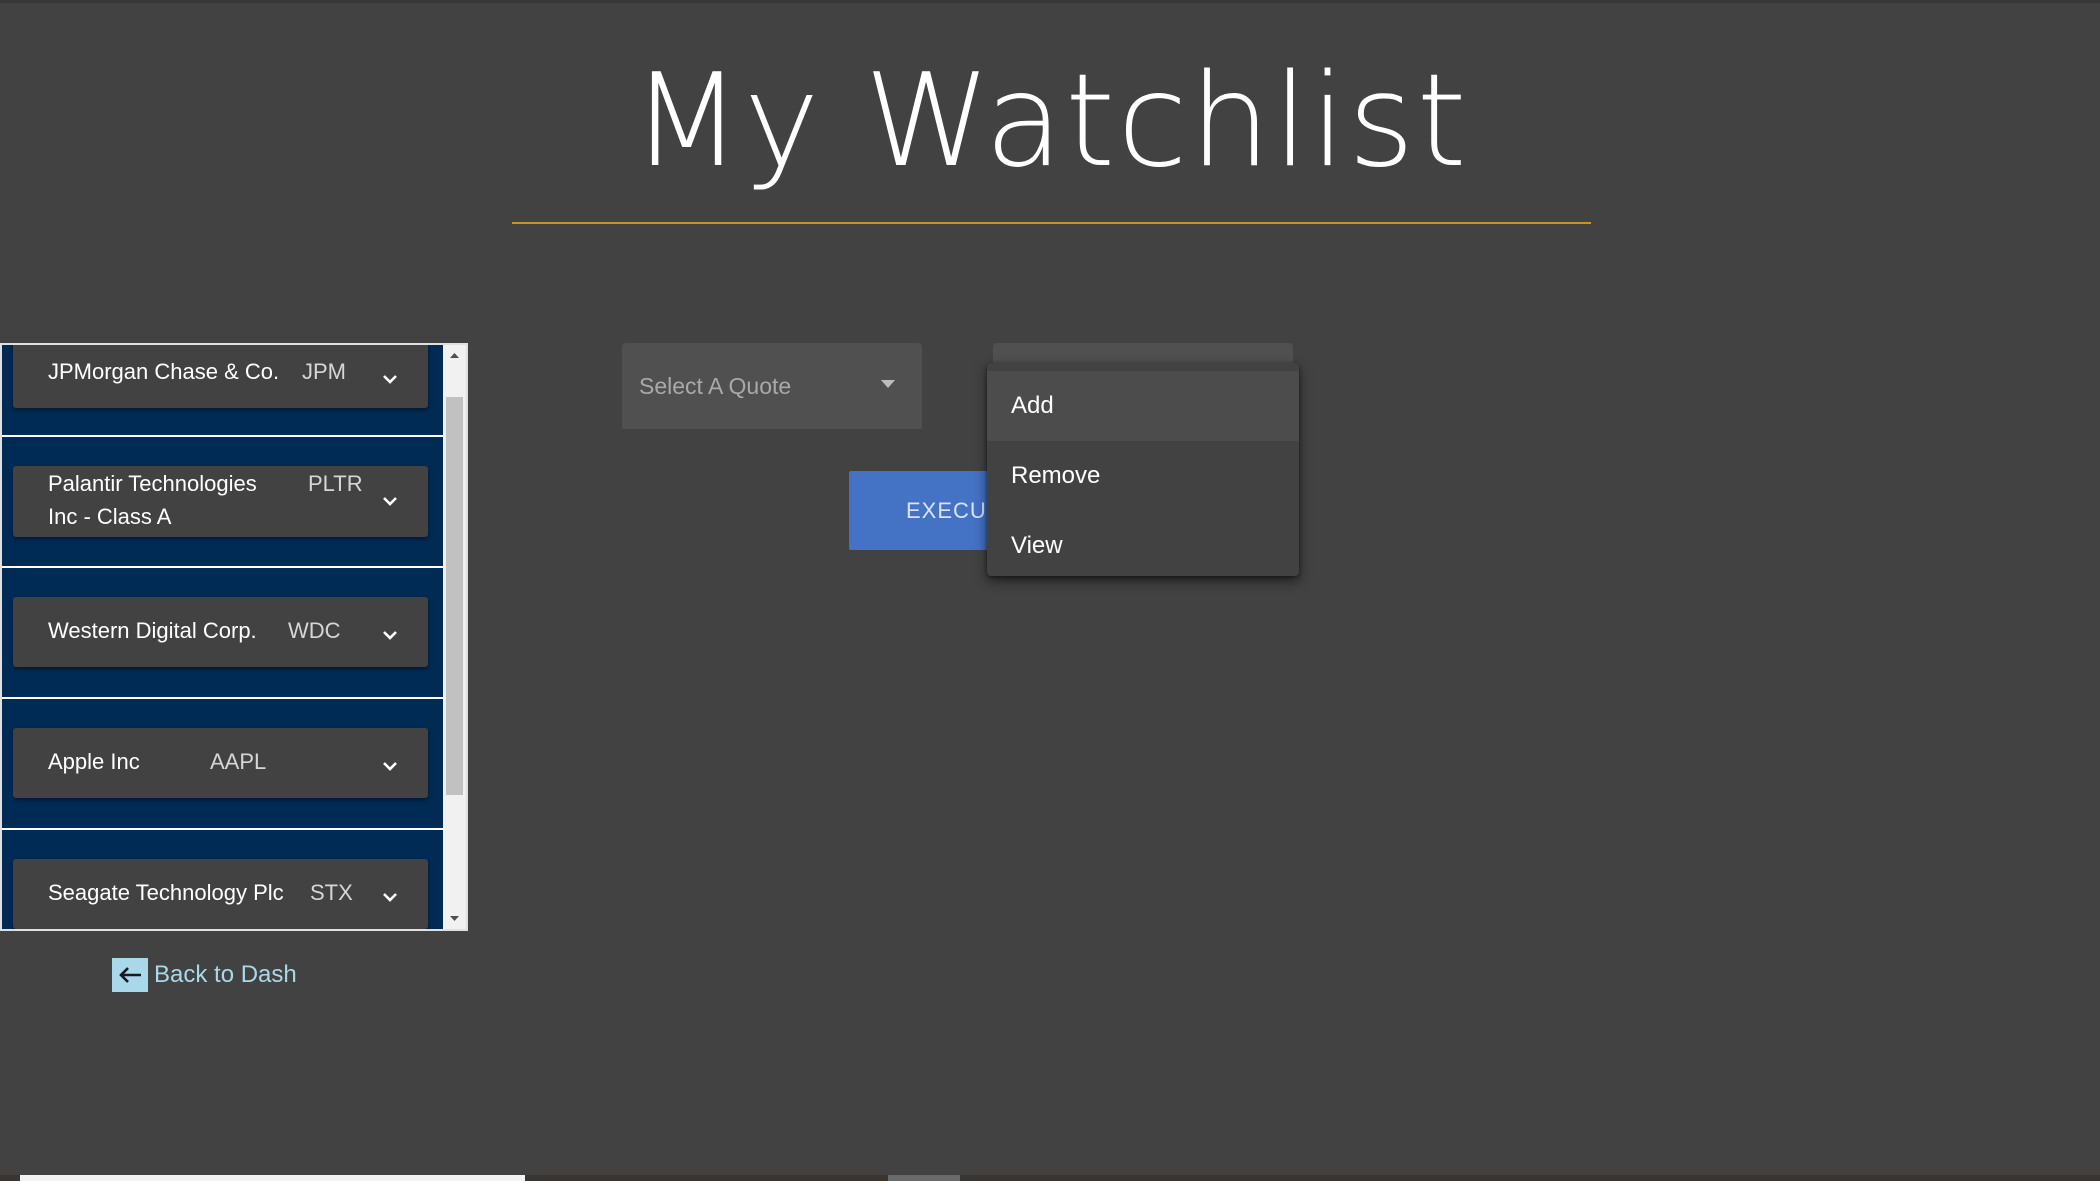 The image size is (2100, 1181). Describe the element at coordinates (324, 371) in the screenshot. I see `card-symbol: JPM` at that location.